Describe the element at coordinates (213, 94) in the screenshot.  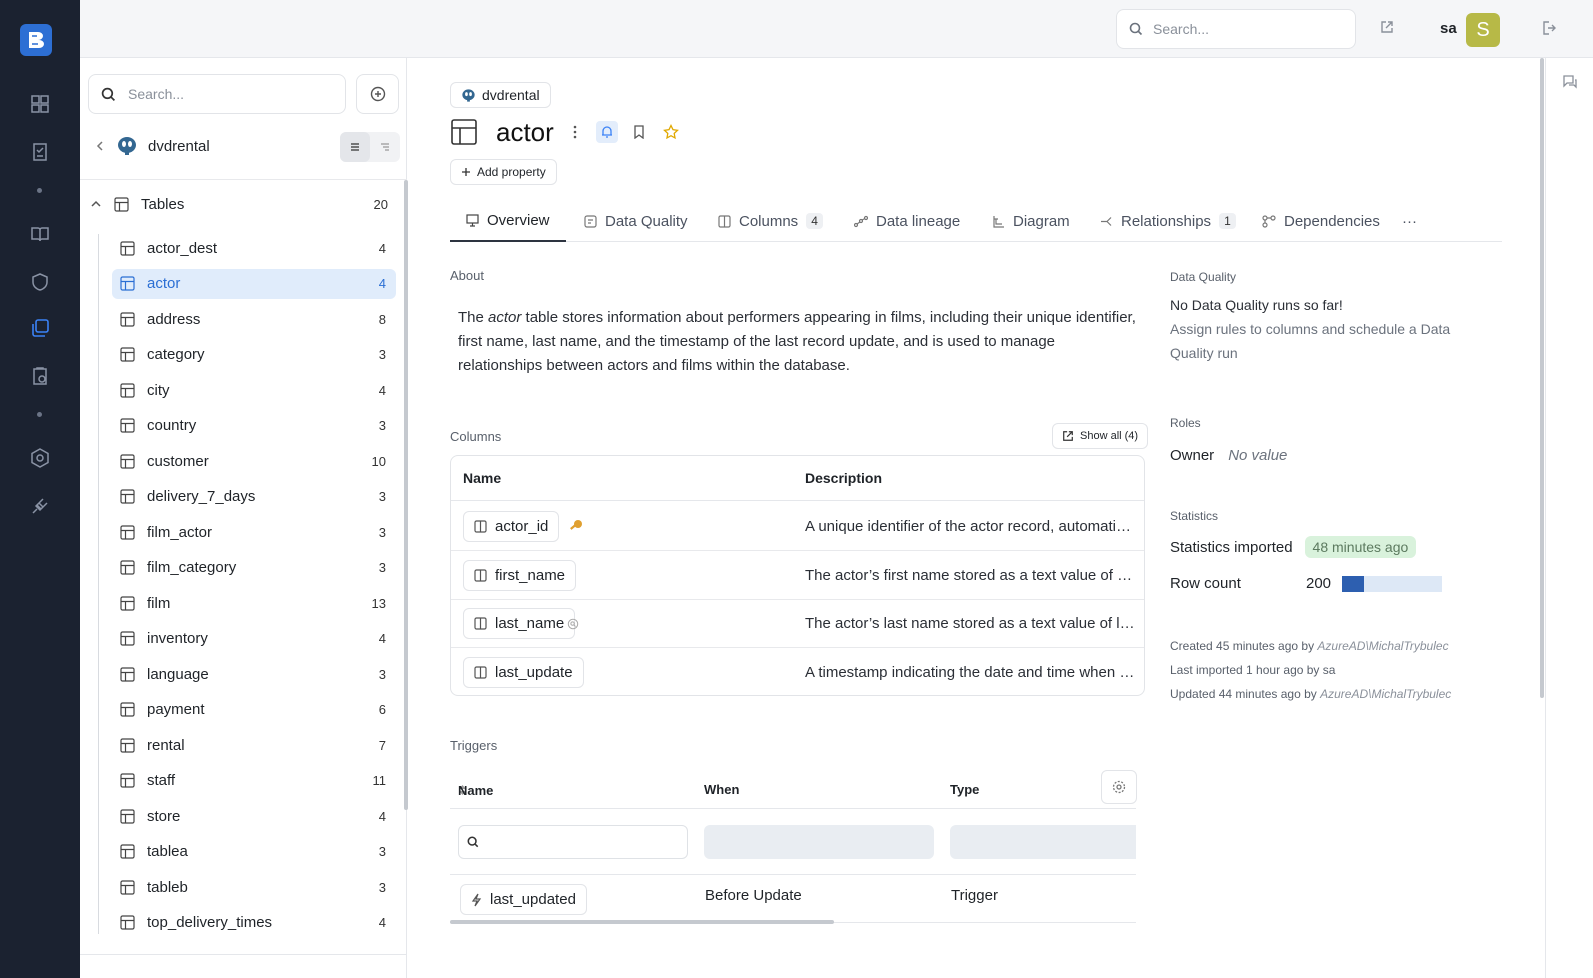
I see `sidebar-search-input` at that location.